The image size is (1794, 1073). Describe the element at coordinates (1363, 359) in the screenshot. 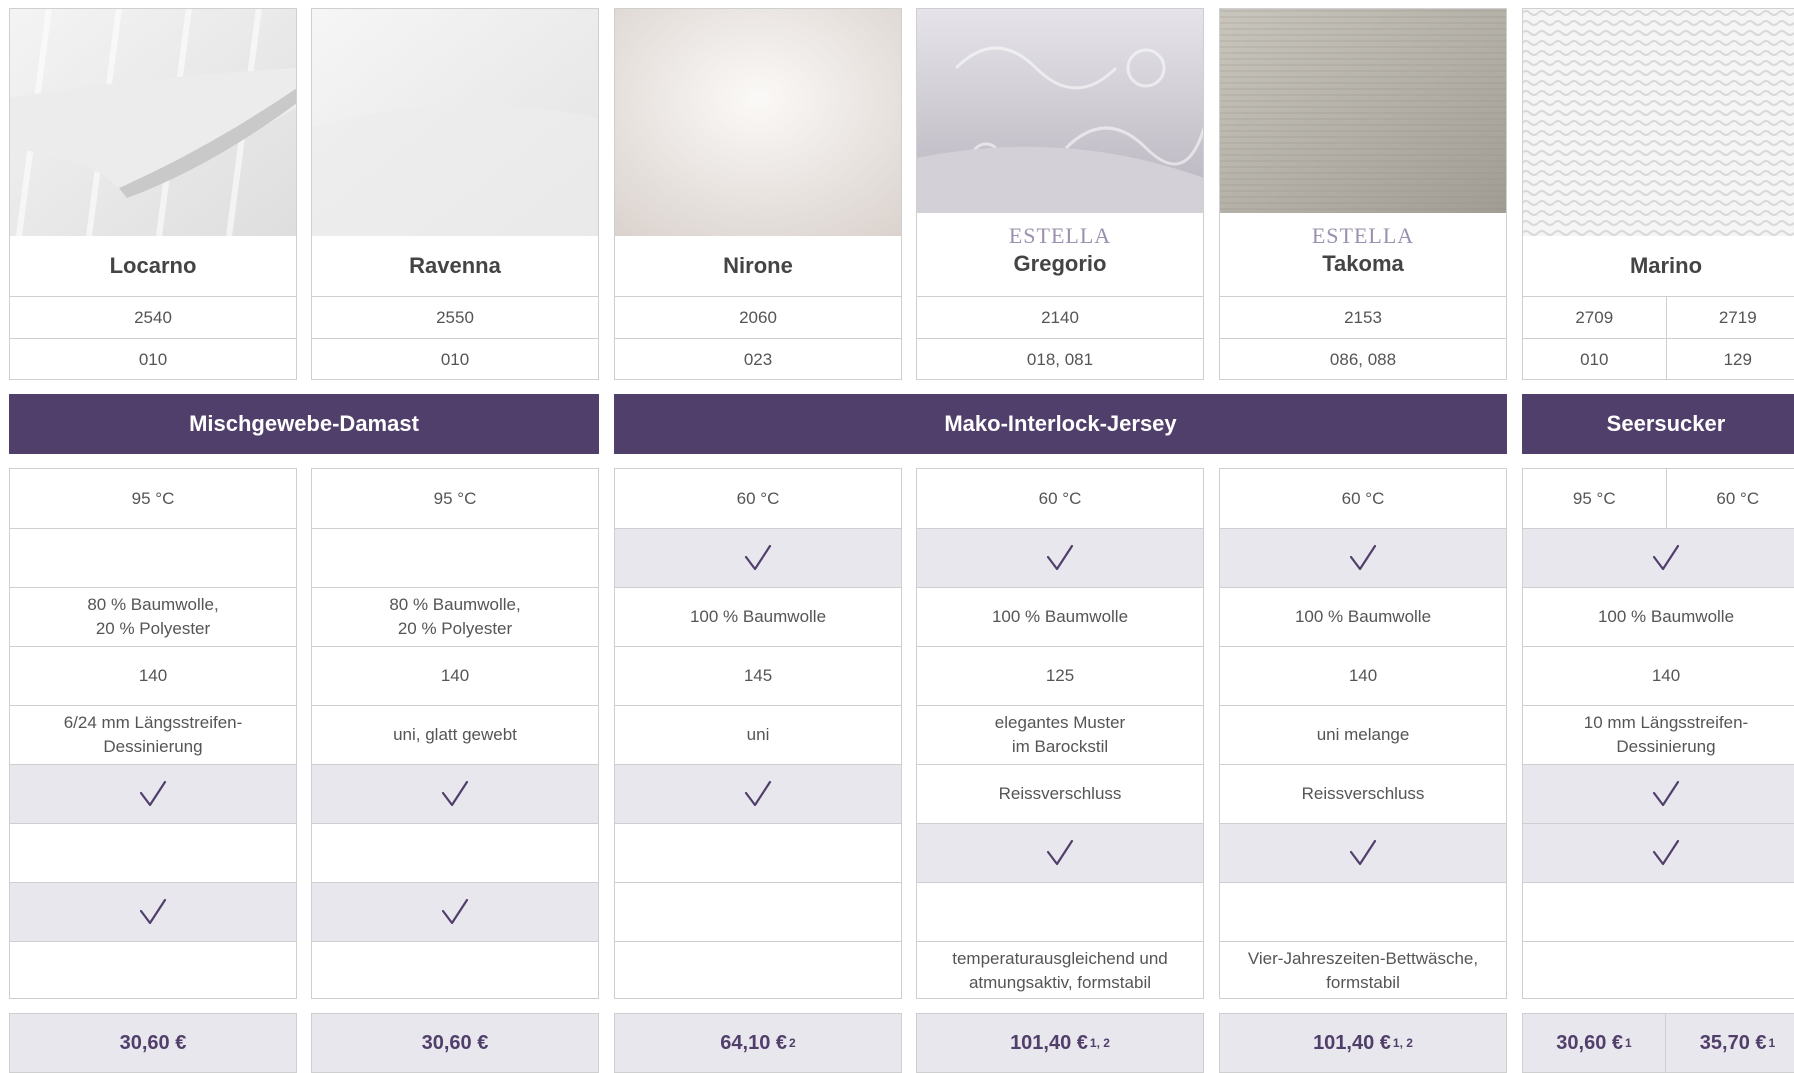

I see `color-number: 086, 088` at that location.